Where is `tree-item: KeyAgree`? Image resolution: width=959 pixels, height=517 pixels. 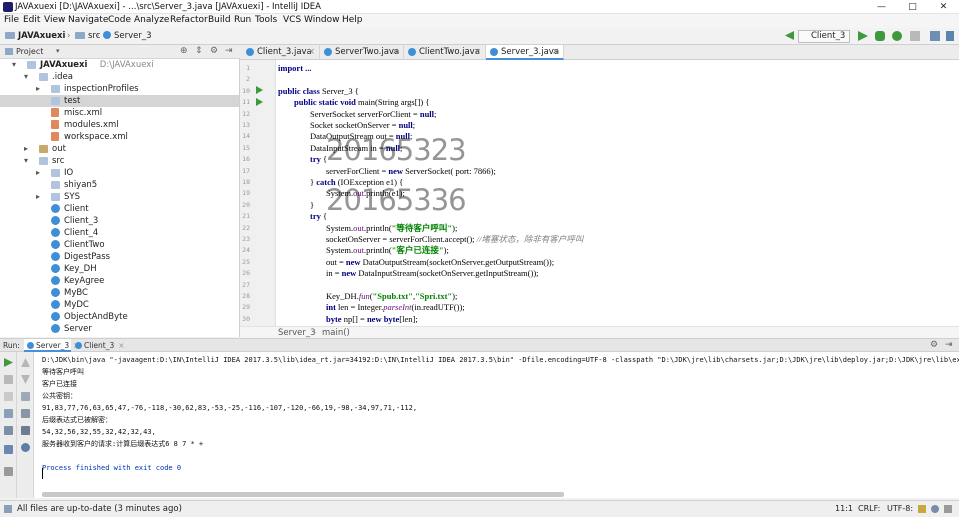
tree-item: KeyAgree is located at coordinates (119, 281).